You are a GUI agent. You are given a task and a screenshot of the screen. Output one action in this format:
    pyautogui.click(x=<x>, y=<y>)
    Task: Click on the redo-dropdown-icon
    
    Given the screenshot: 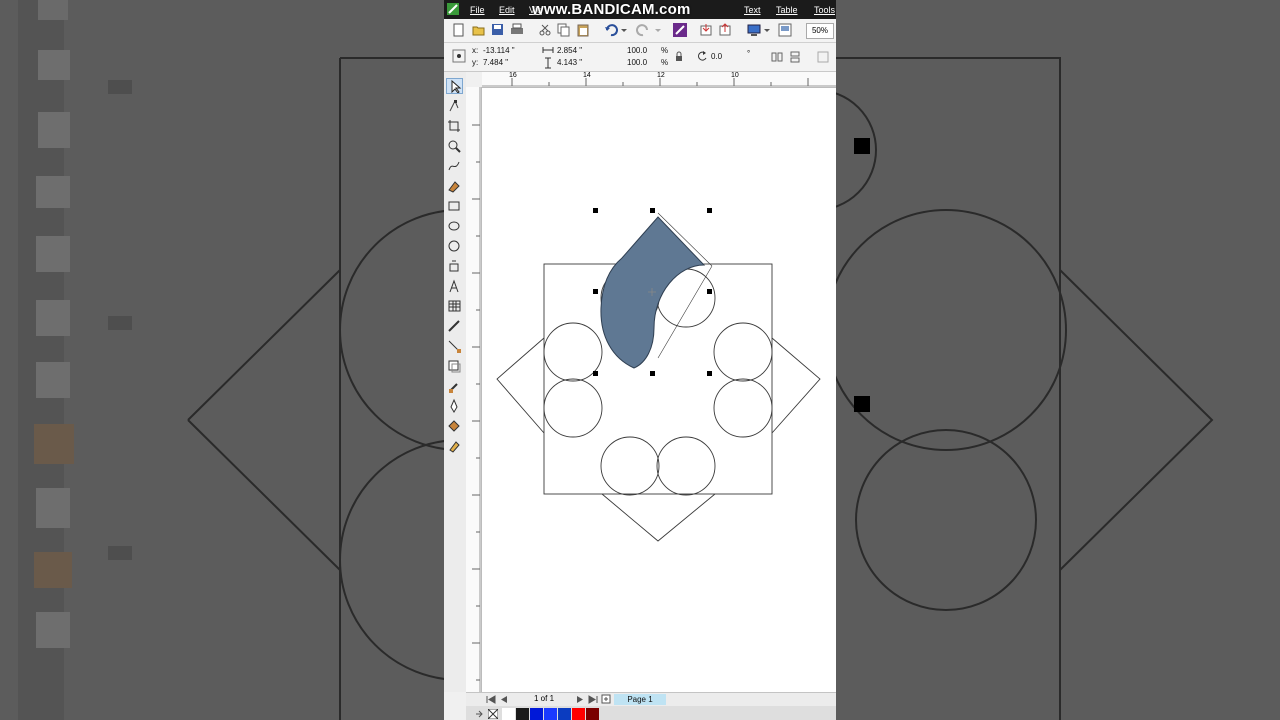 What is the action you would take?
    pyautogui.click(x=661, y=30)
    